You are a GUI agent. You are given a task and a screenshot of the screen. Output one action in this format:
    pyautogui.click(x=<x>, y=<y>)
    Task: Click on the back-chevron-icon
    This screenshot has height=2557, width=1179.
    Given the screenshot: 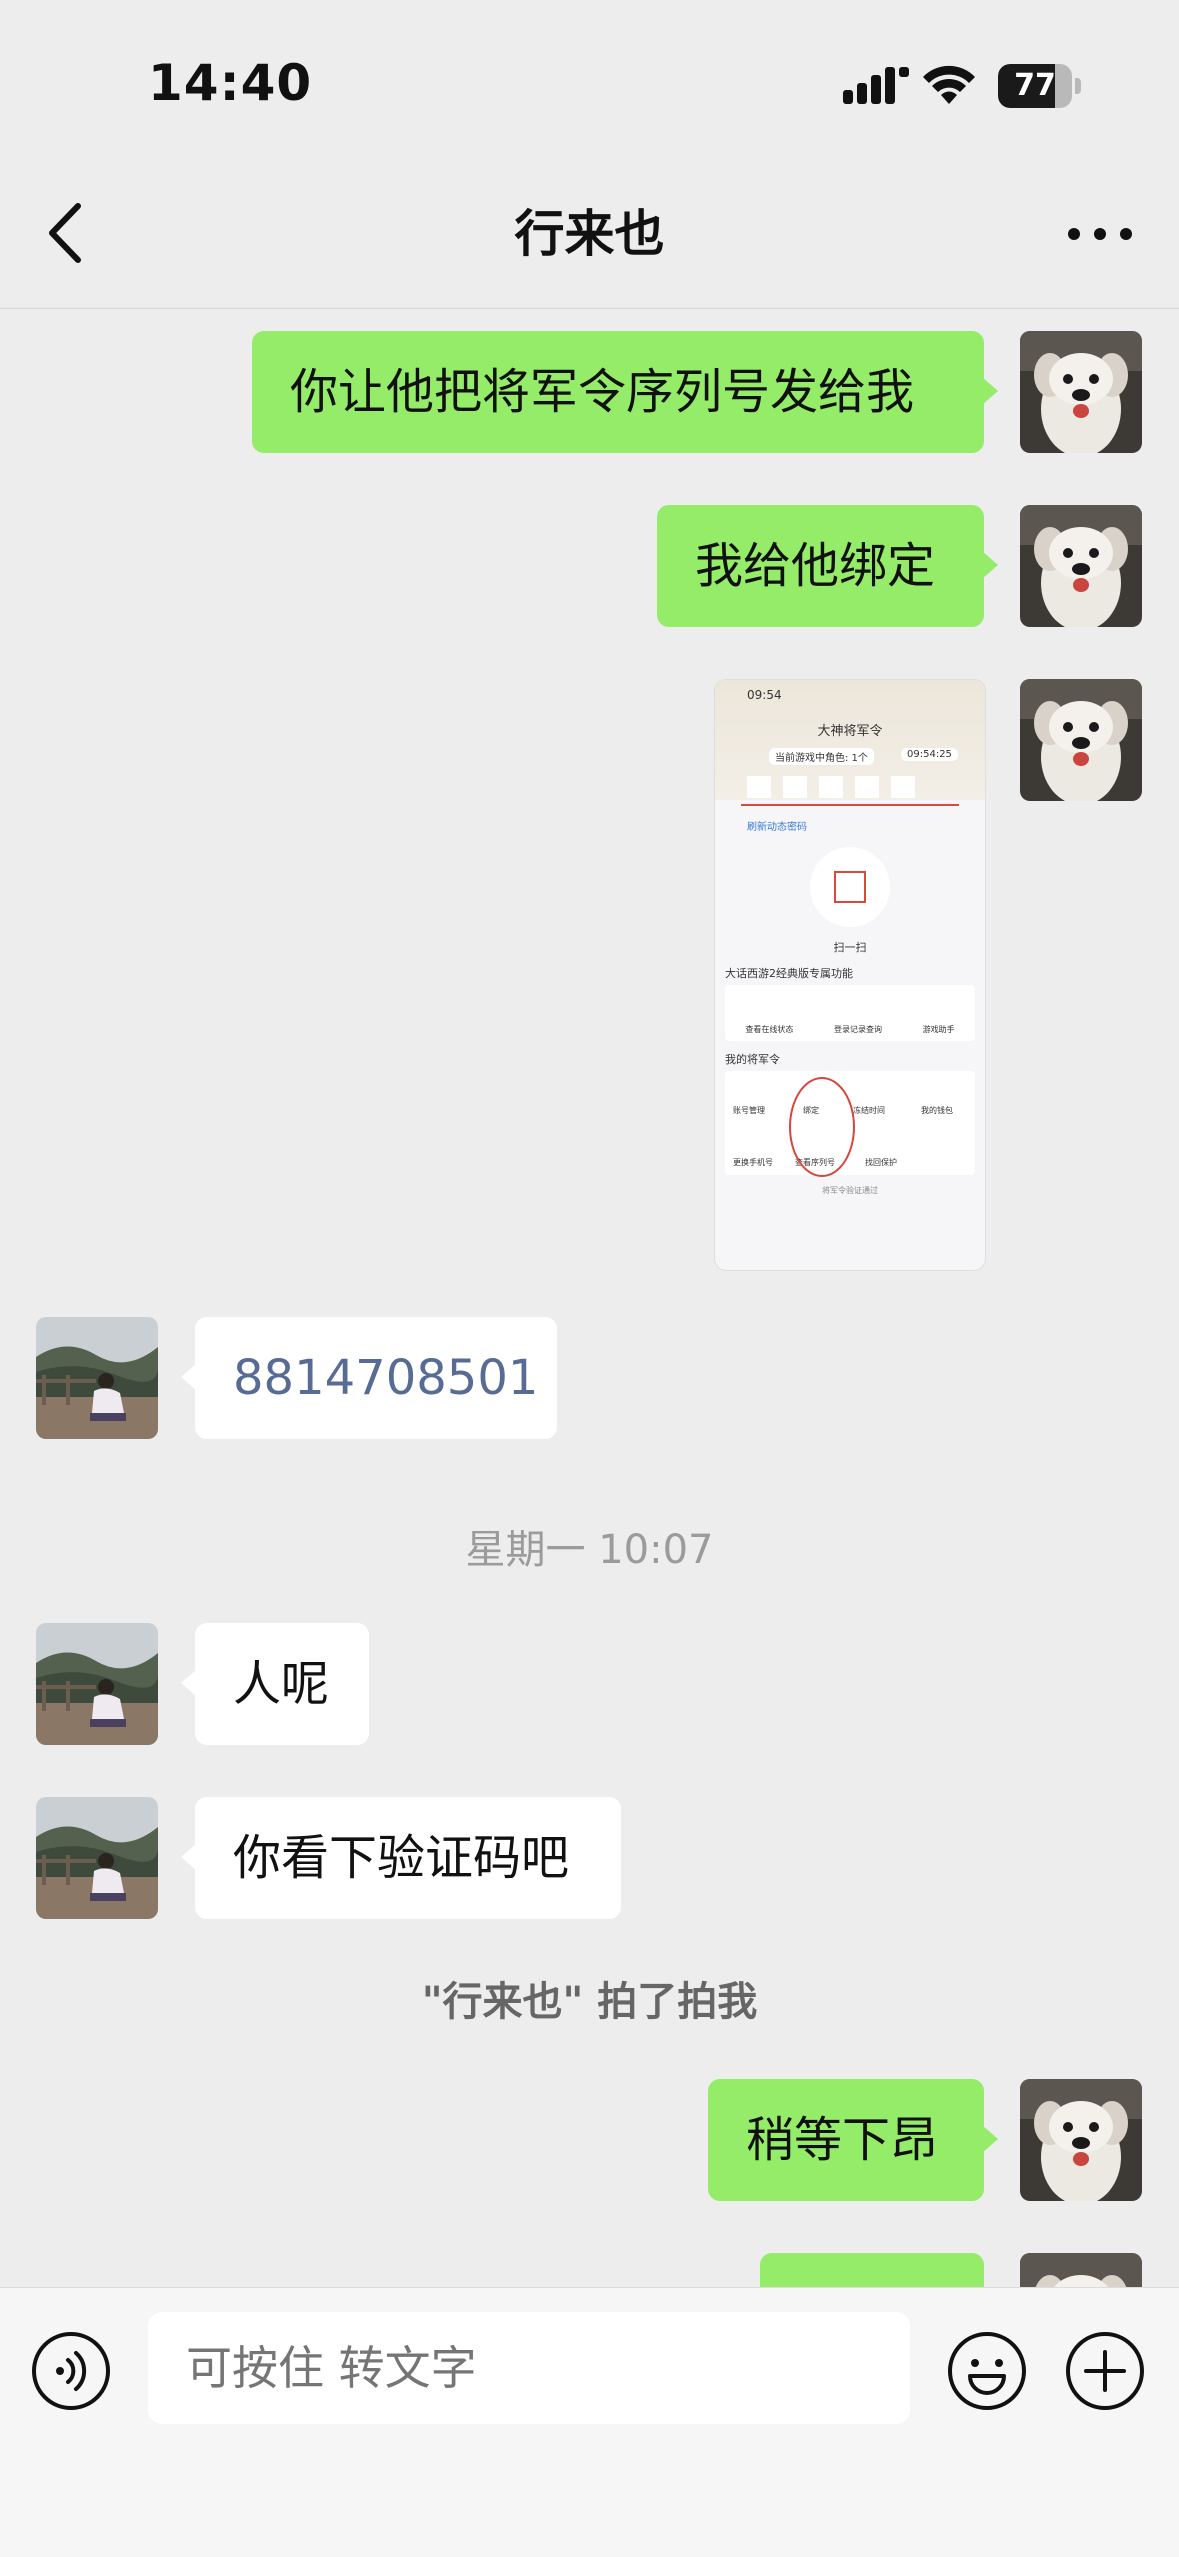 What is the action you would take?
    pyautogui.click(x=67, y=233)
    